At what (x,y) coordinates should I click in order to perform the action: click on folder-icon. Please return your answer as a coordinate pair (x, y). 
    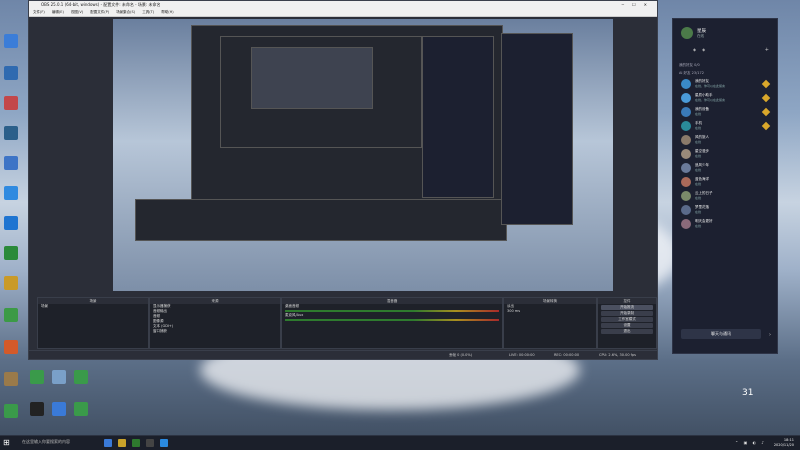
    Looking at the image, I should click on (122, 443).